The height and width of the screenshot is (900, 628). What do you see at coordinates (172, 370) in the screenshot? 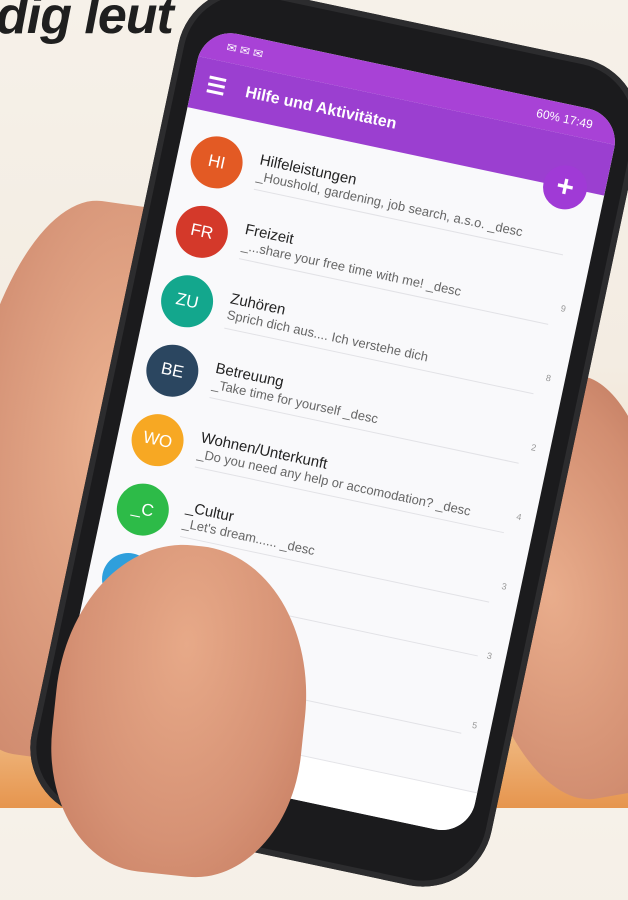
I see `avatar: BE` at bounding box center [172, 370].